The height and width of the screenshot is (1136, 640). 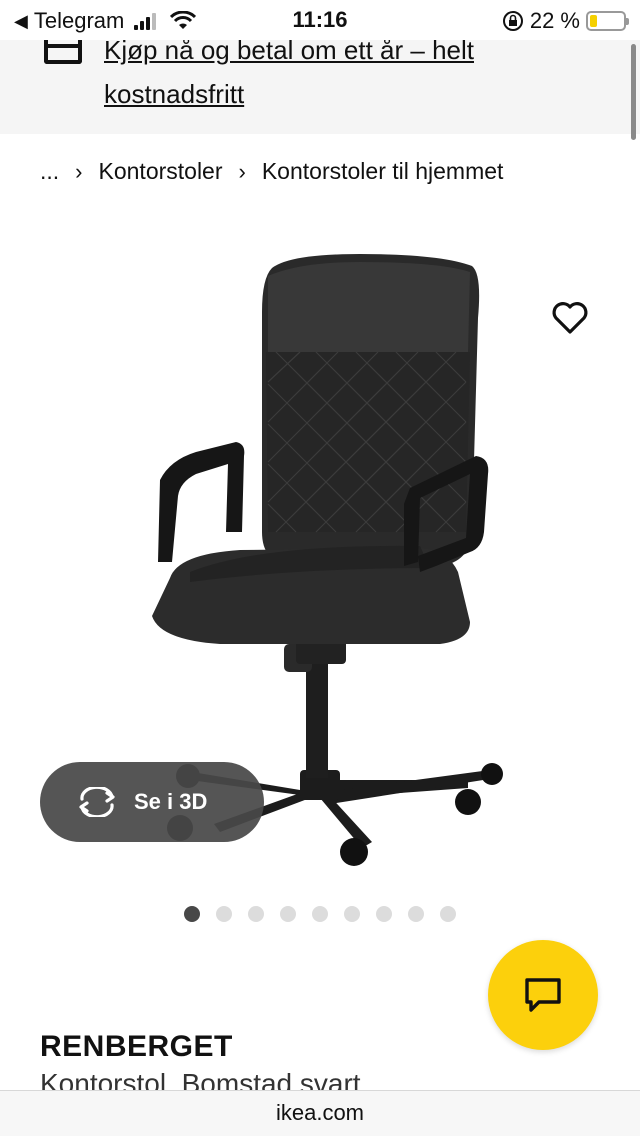 I want to click on breadcrumb-item-hjemmet: Kontorstoler til hjemmet, so click(x=383, y=171).